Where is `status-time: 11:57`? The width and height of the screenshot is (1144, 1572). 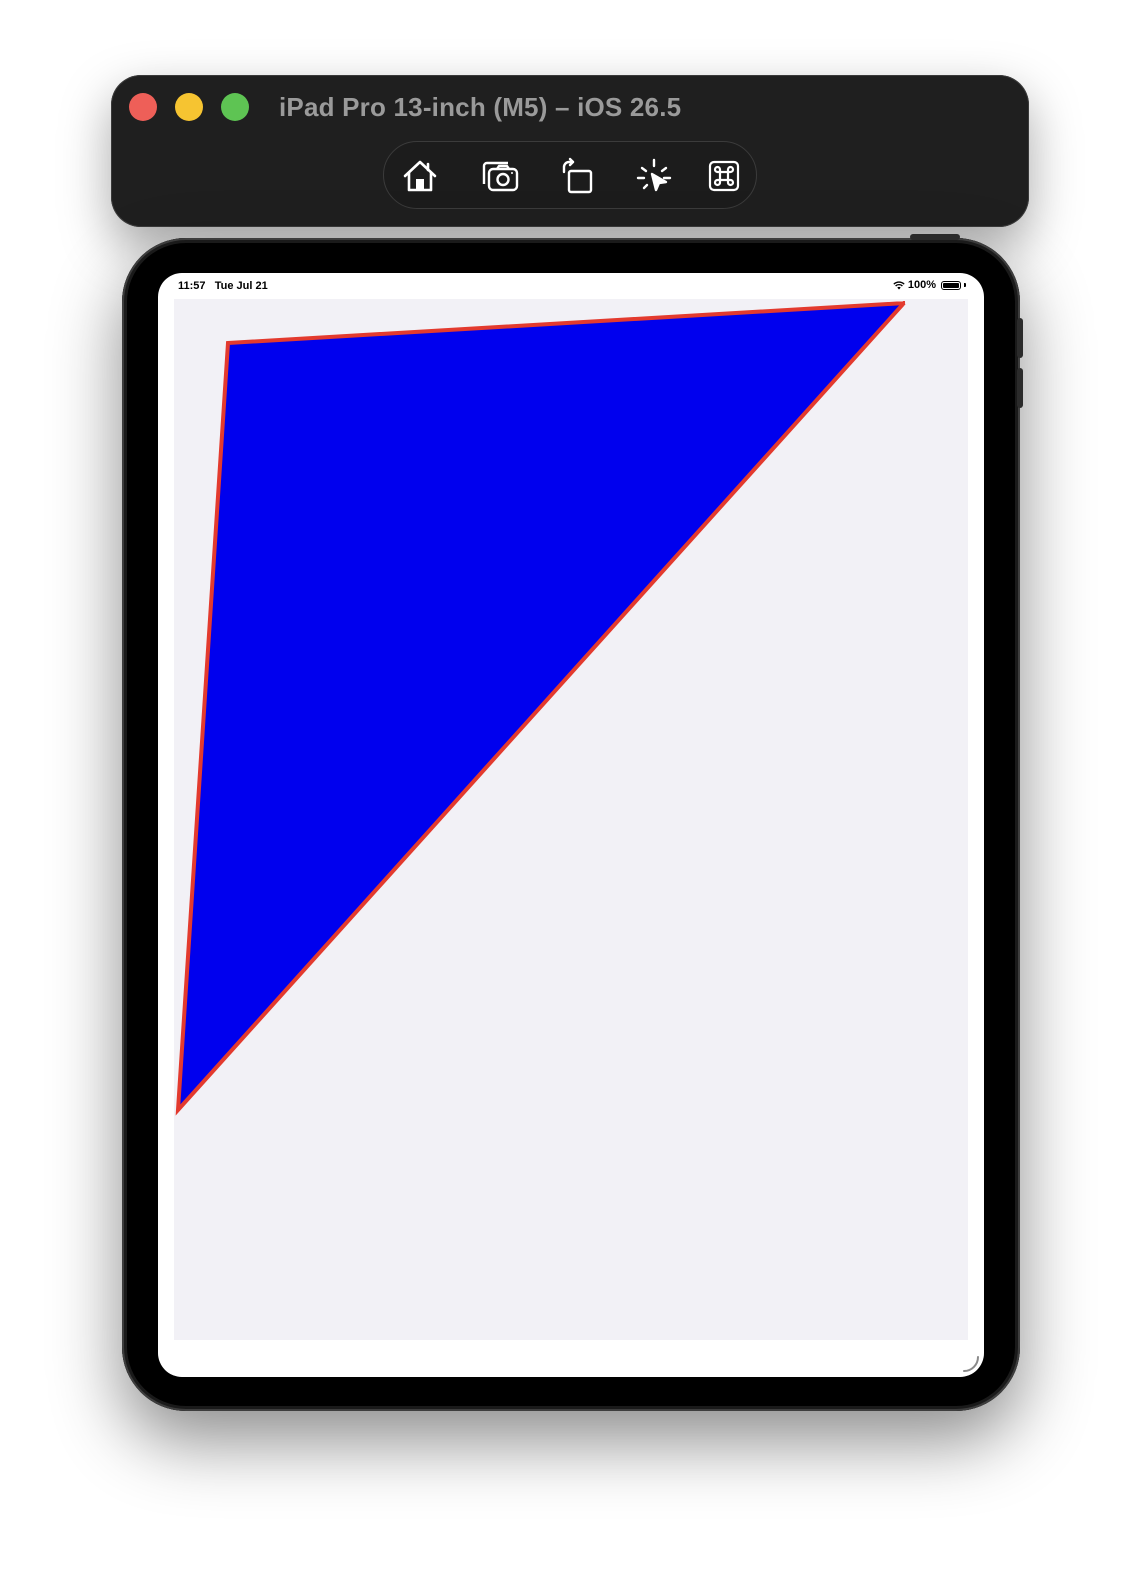
status-time: 11:57 is located at coordinates (192, 286).